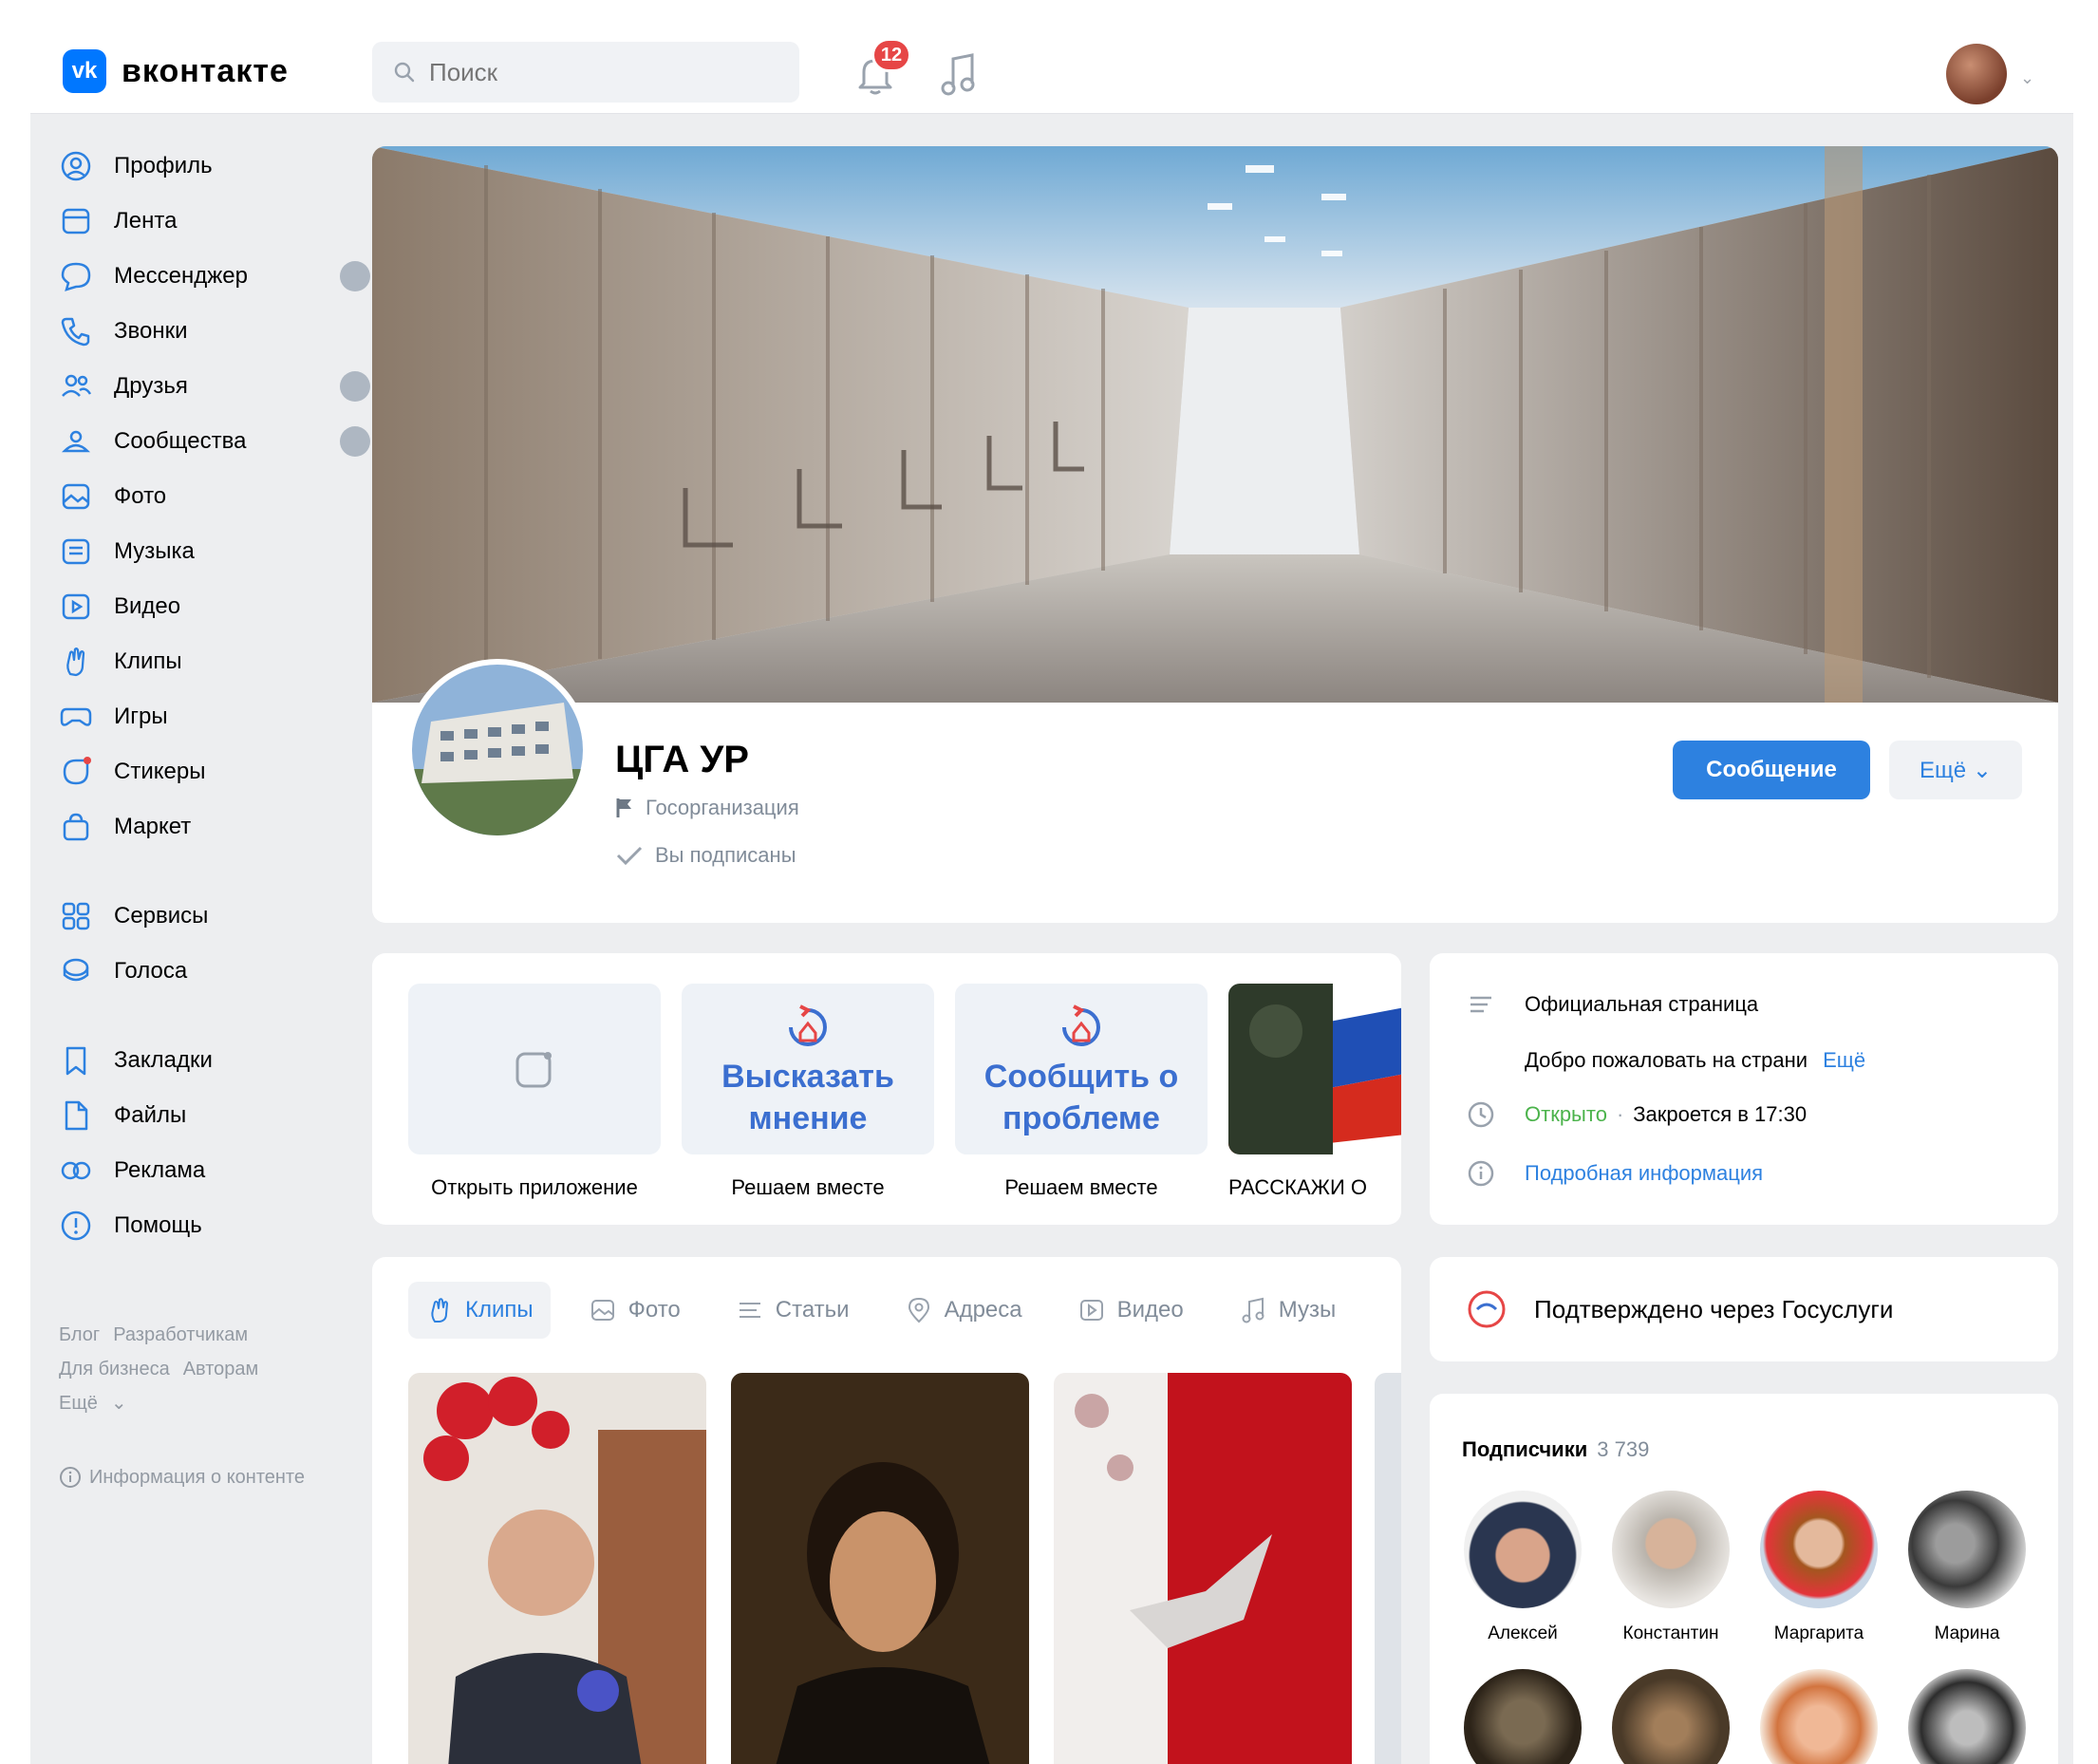 This screenshot has width=2098, height=1764. Describe the element at coordinates (215, 716) in the screenshot. I see `sidebar-item-games: Игры` at that location.